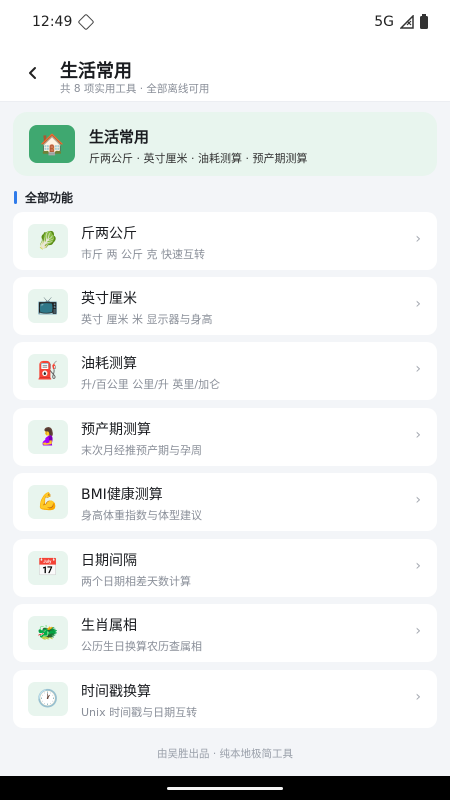  I want to click on dragon-icon: 🐲, so click(48, 633).